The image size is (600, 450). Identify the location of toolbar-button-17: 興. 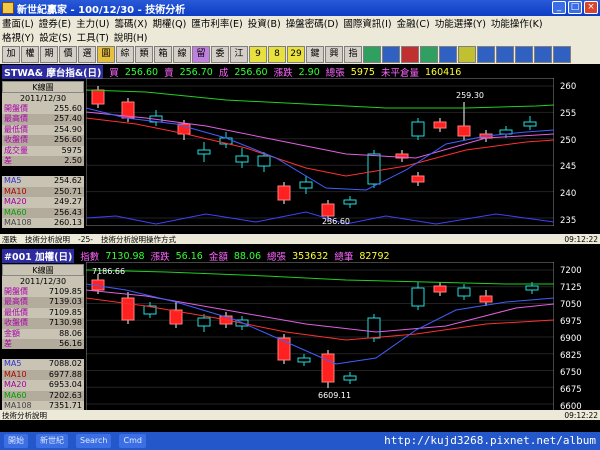
(334, 54).